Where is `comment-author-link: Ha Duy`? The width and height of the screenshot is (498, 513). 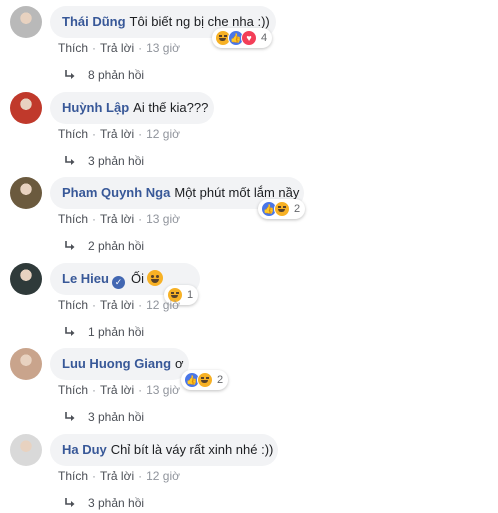 comment-author-link: Ha Duy is located at coordinates (84, 449).